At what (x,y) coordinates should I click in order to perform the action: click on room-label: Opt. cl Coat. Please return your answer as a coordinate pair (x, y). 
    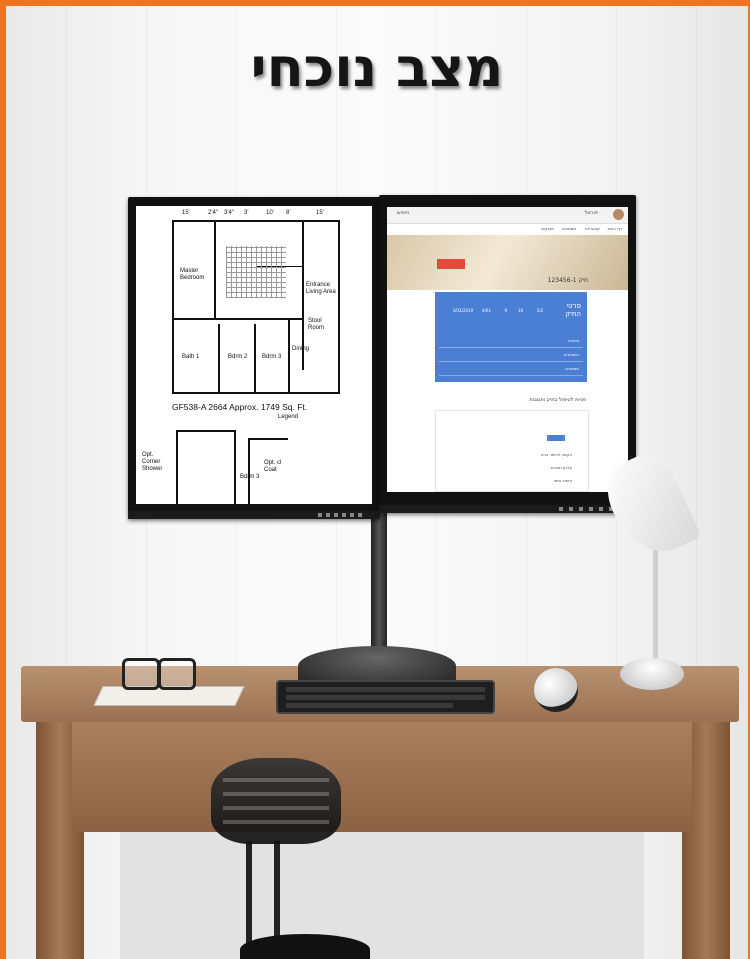
    Looking at the image, I should click on (273, 466).